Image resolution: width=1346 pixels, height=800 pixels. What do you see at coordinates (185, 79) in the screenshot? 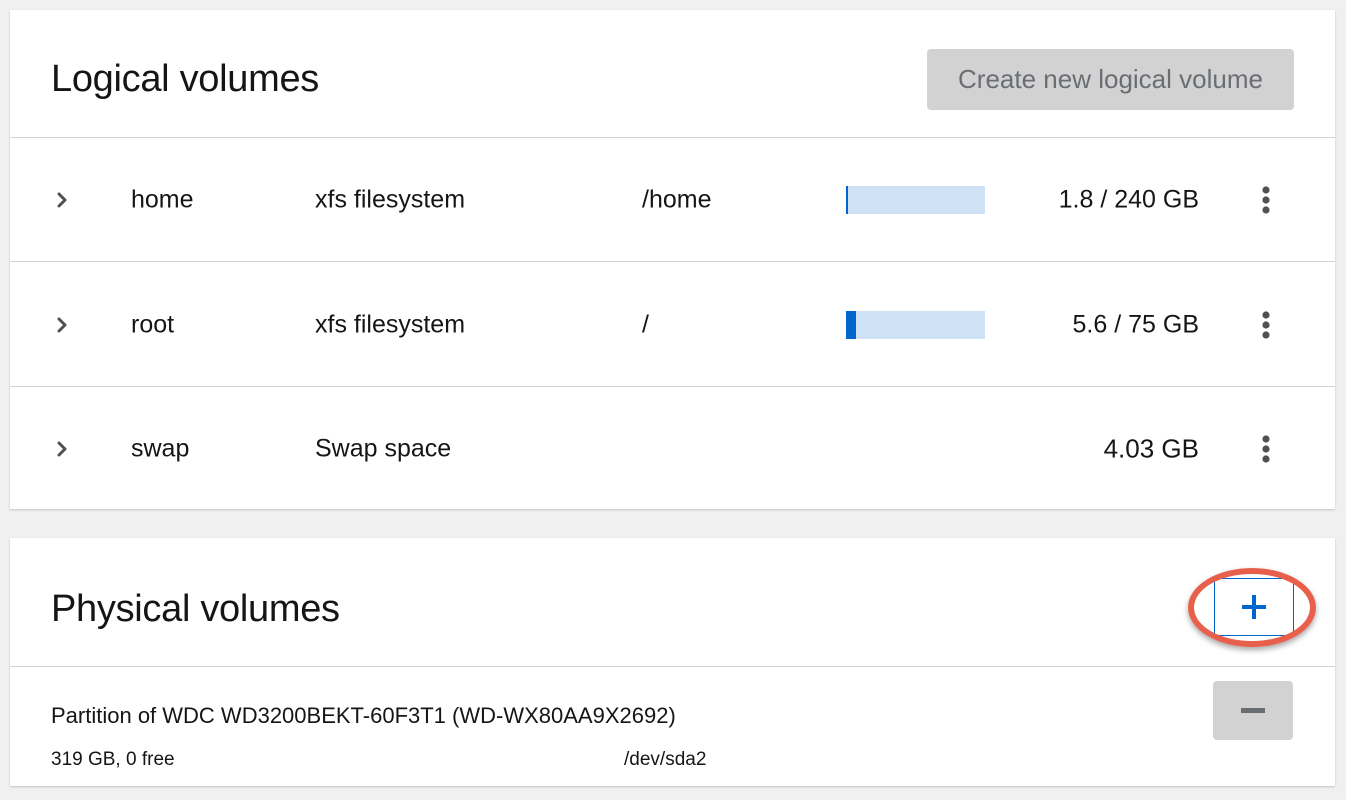
I see `logical-volumes-title: Logical volumes` at bounding box center [185, 79].